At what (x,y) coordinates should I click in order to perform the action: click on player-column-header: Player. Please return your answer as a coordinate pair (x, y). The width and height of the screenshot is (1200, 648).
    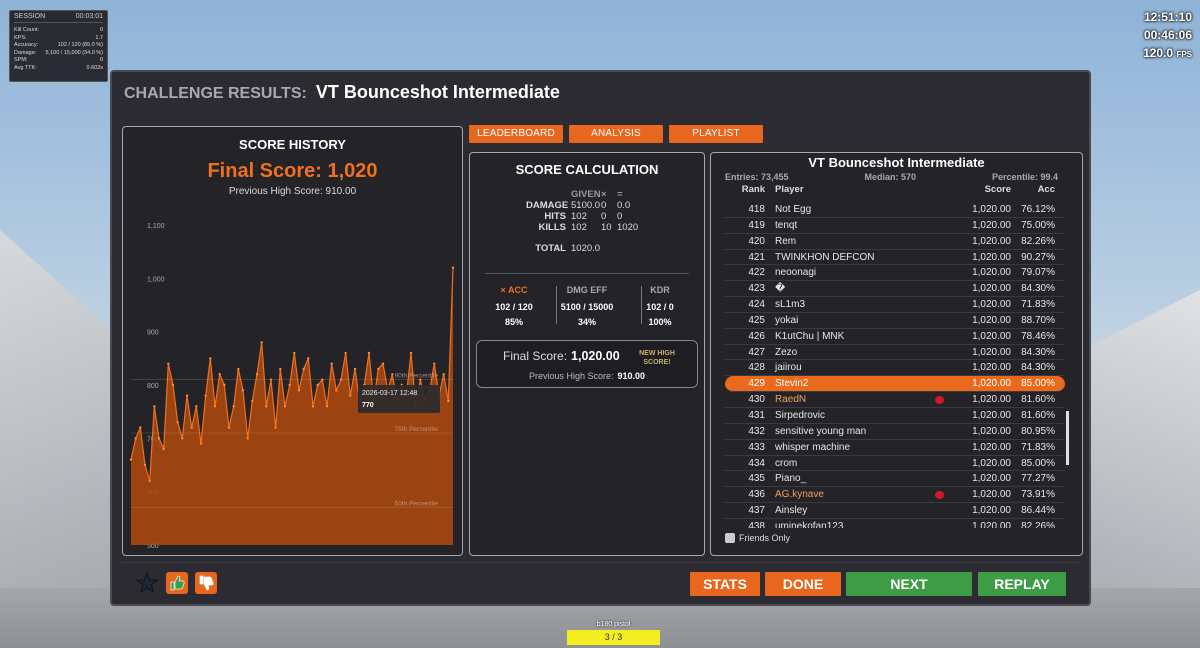
    Looking at the image, I should click on (789, 189).